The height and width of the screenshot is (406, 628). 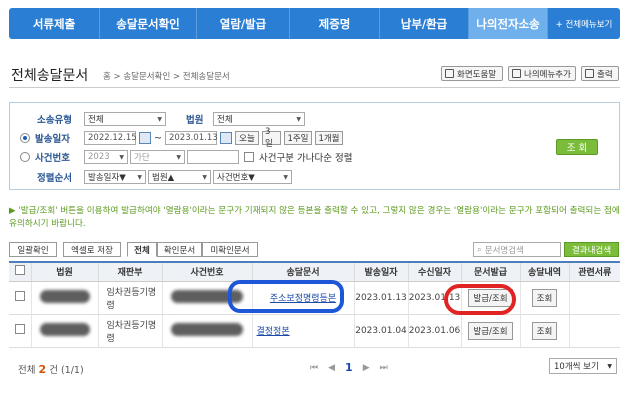 I want to click on col-send-date: 발송일자, so click(x=381, y=271).